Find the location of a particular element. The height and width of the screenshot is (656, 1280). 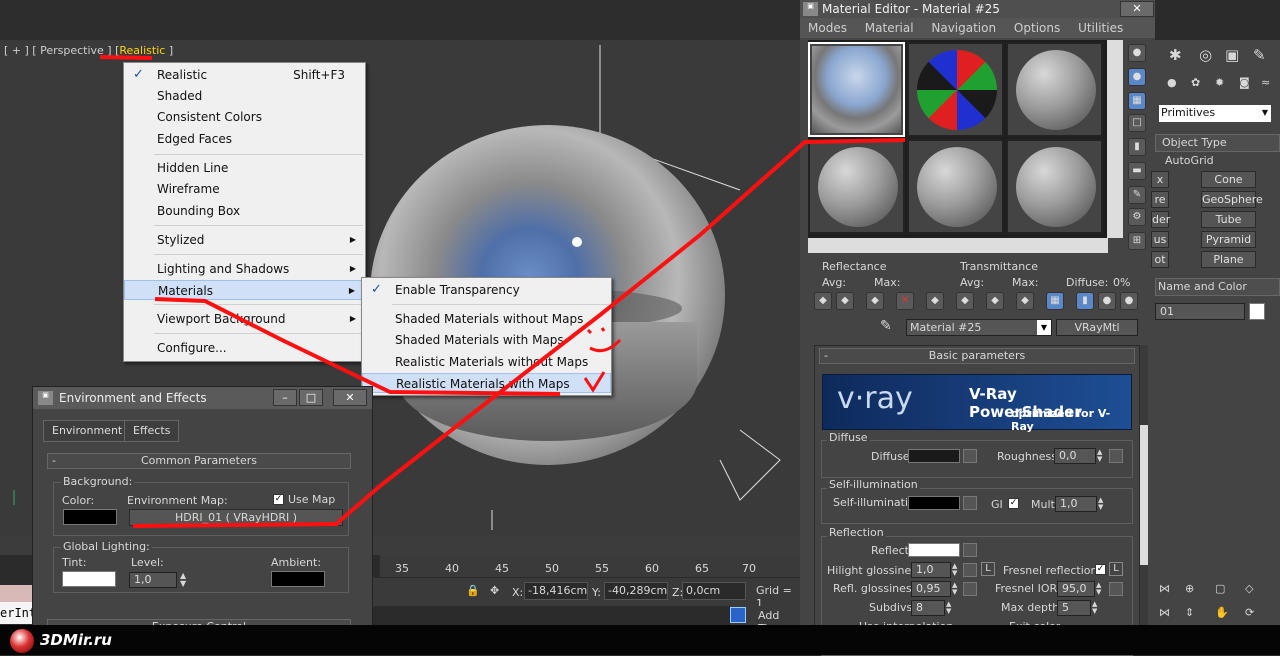

menu-item-realistic-no-maps: Realistic Materials without Maps is located at coordinates (486, 362).